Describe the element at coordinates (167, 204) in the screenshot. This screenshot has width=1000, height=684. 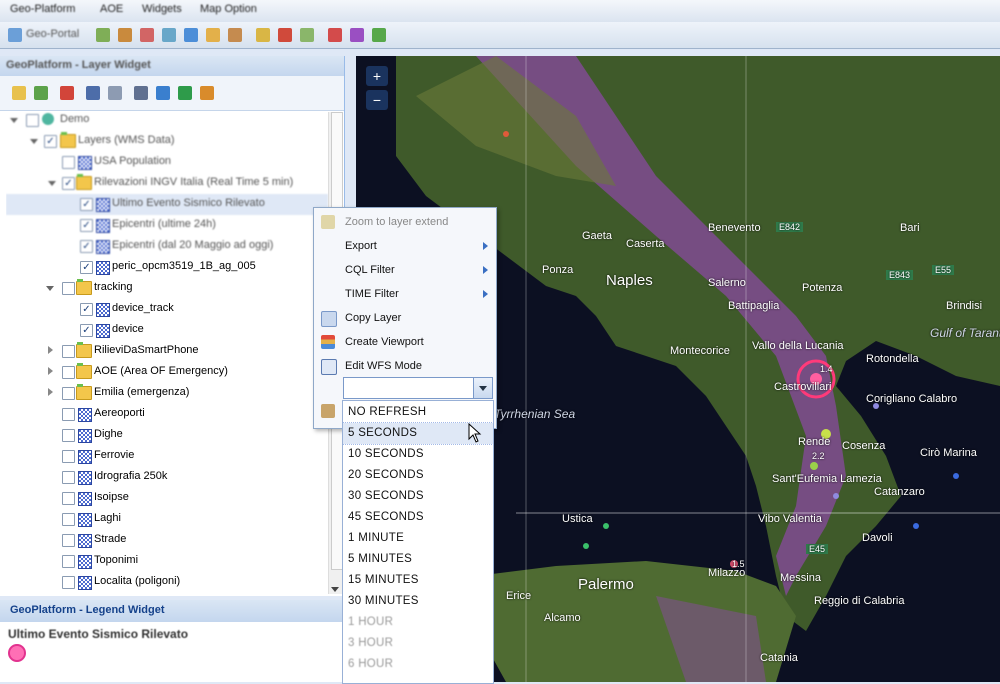
I see `tree-node-ultimo-evento: ✓ Ultimo Evento Sismico Rilevato` at that location.